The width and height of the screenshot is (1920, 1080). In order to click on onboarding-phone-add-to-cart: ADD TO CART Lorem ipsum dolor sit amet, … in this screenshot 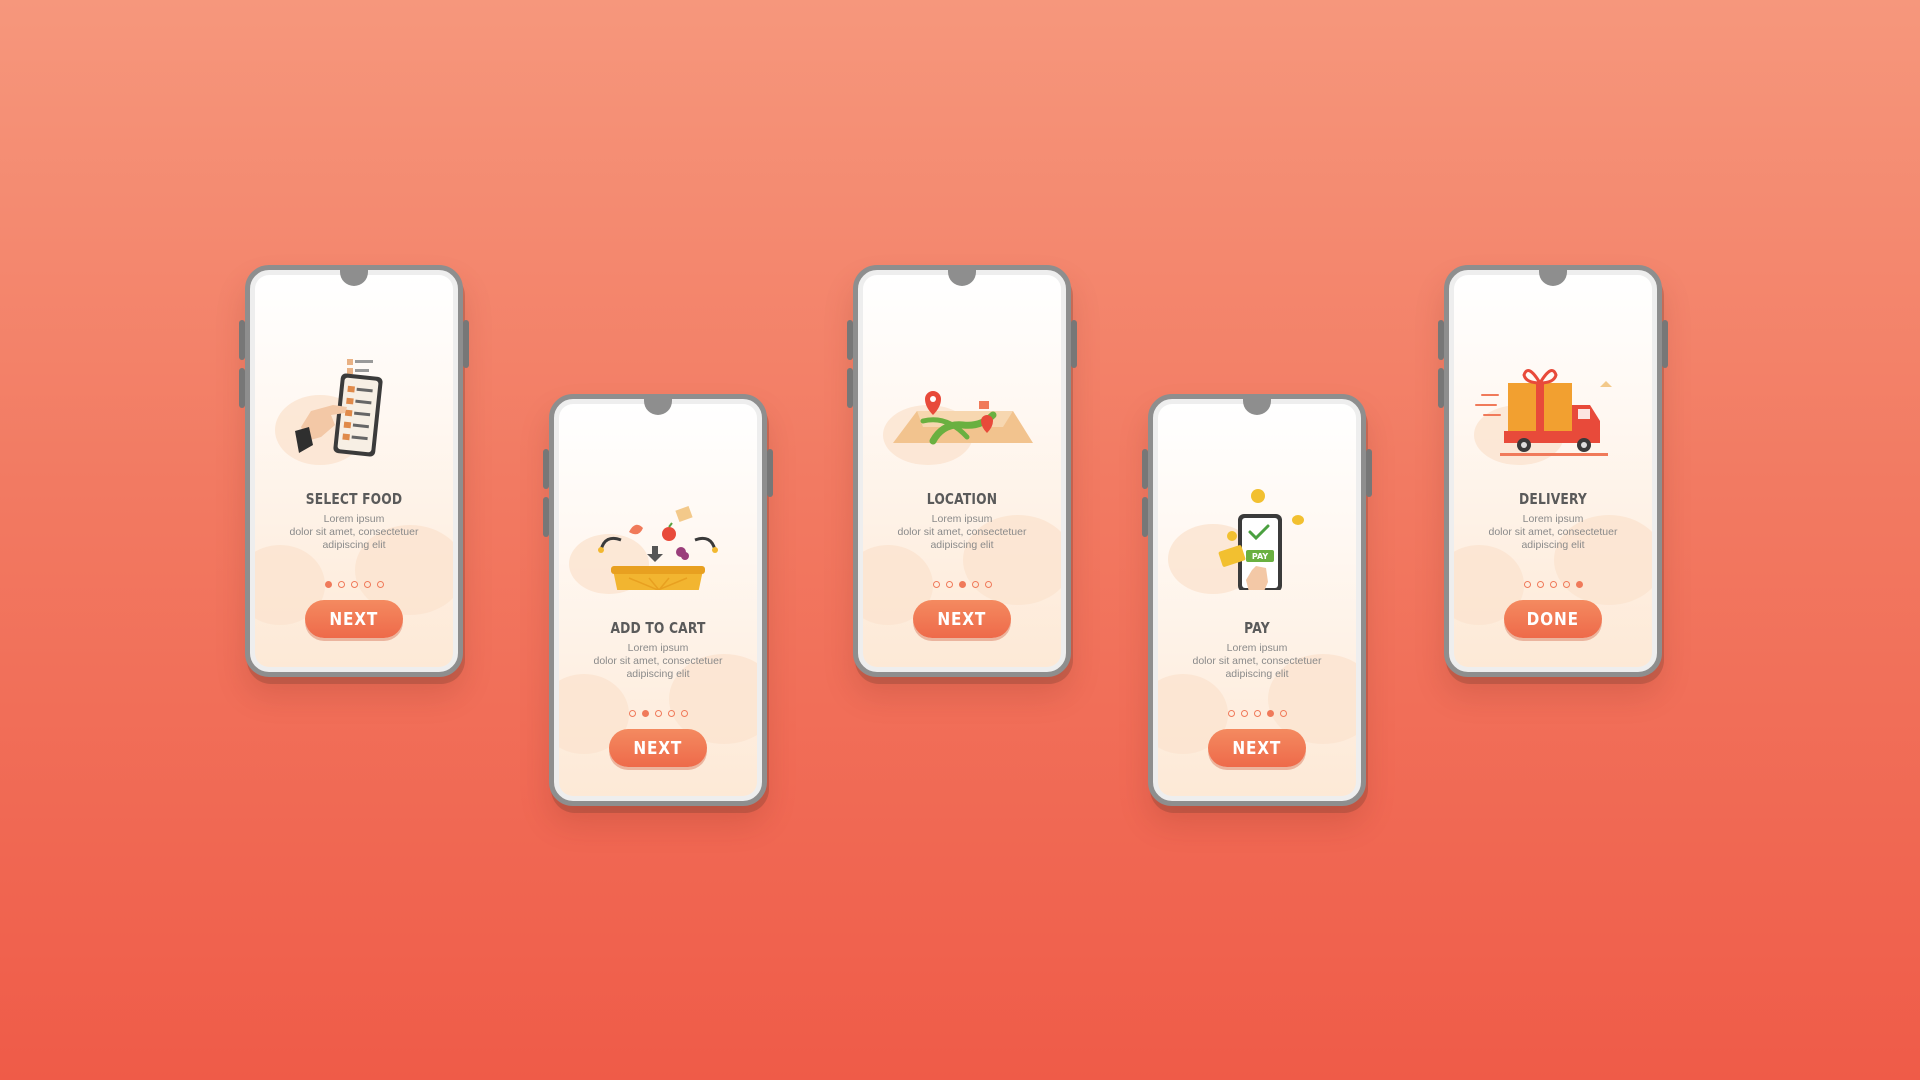, I will do `click(658, 600)`.